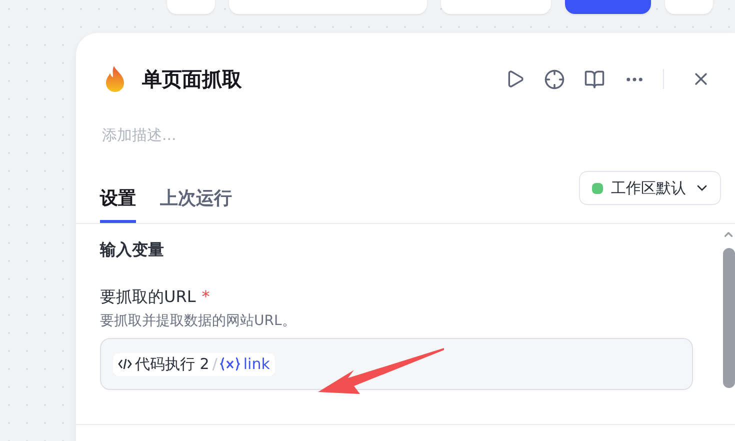 The image size is (735, 441). What do you see at coordinates (132, 250) in the screenshot?
I see `section-title: 输入变量` at bounding box center [132, 250].